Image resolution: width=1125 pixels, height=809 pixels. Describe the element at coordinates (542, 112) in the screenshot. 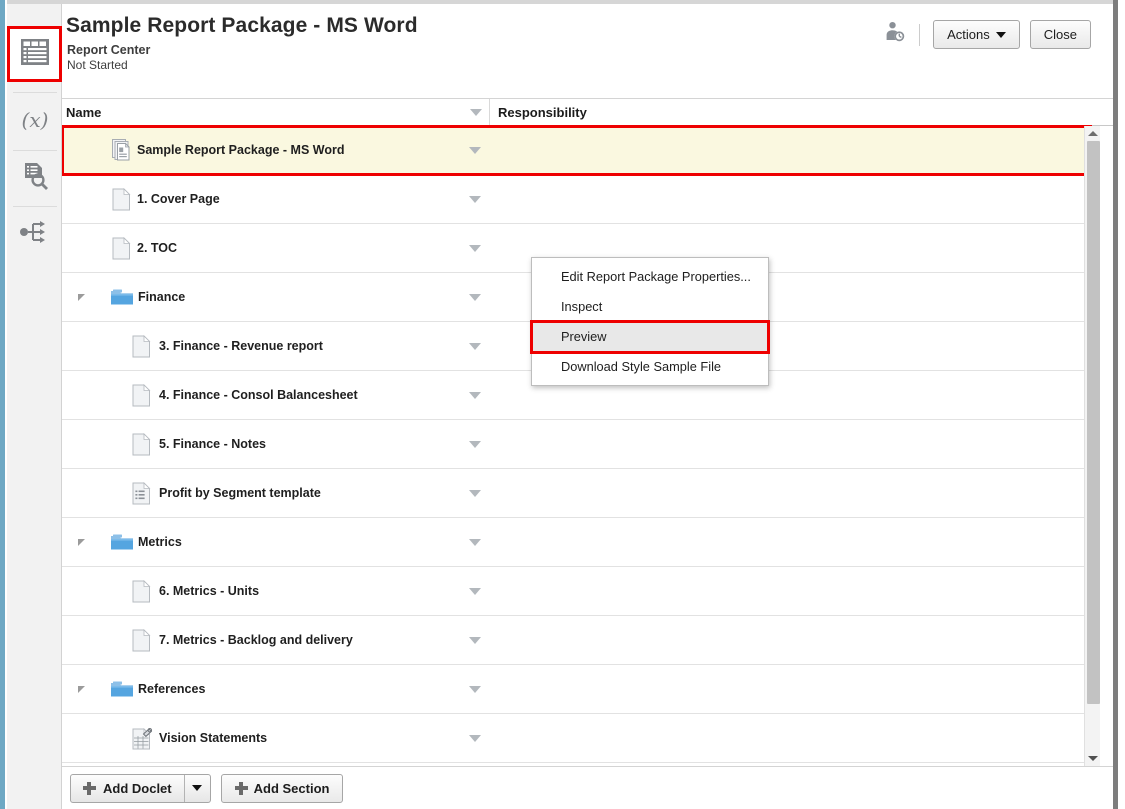

I see `column-header-responsibility: Responsibility` at that location.